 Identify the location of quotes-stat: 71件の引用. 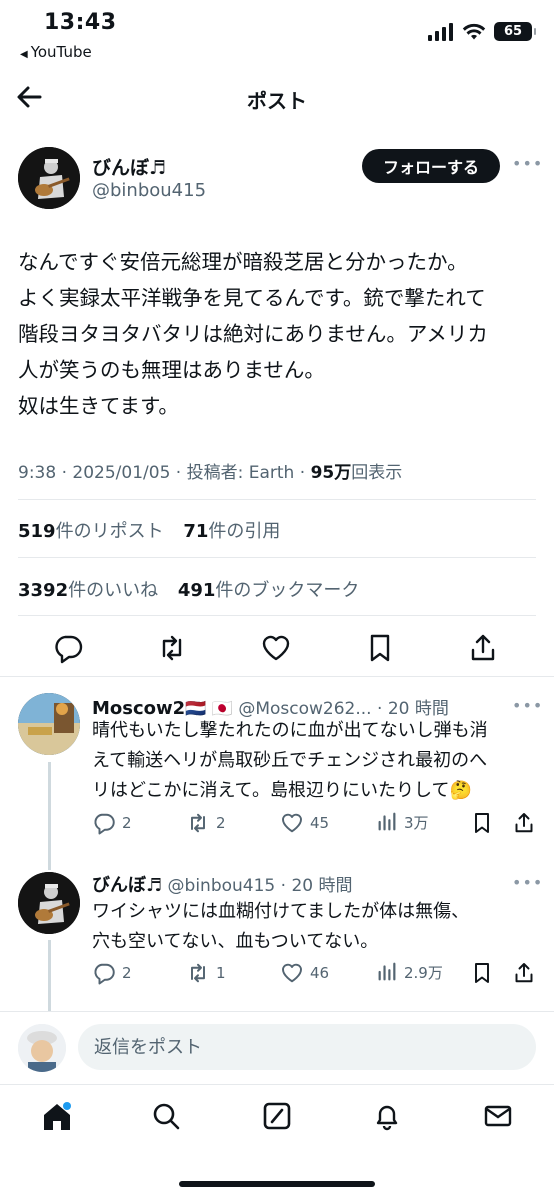
(231, 531).